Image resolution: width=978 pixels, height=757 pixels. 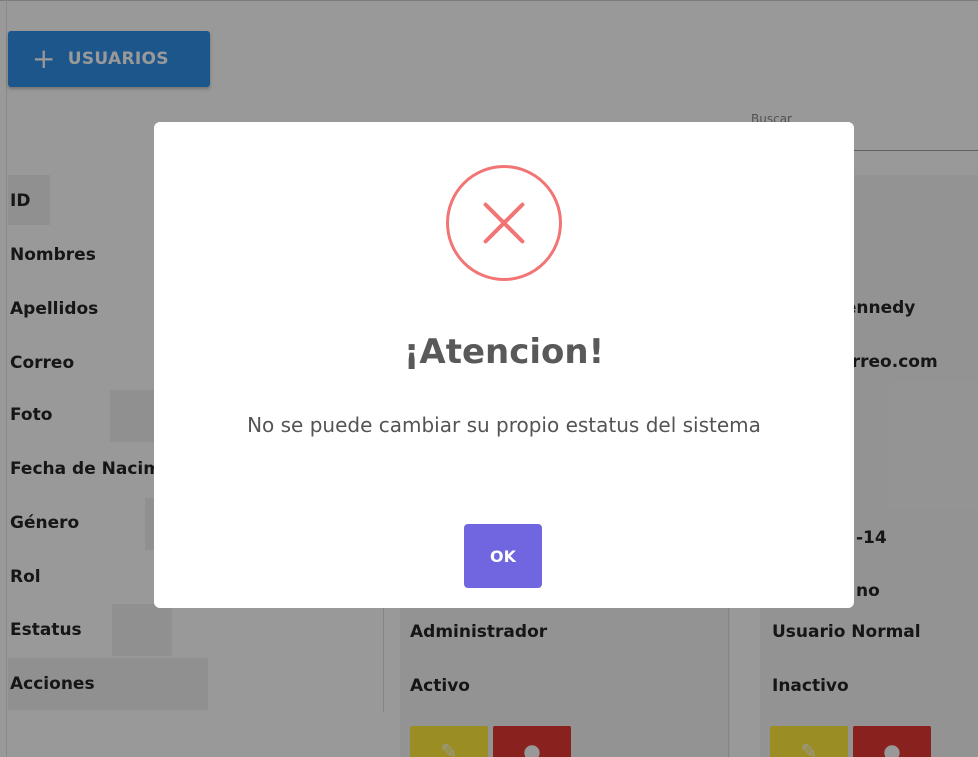 I want to click on ok-button: OK, so click(x=503, y=556).